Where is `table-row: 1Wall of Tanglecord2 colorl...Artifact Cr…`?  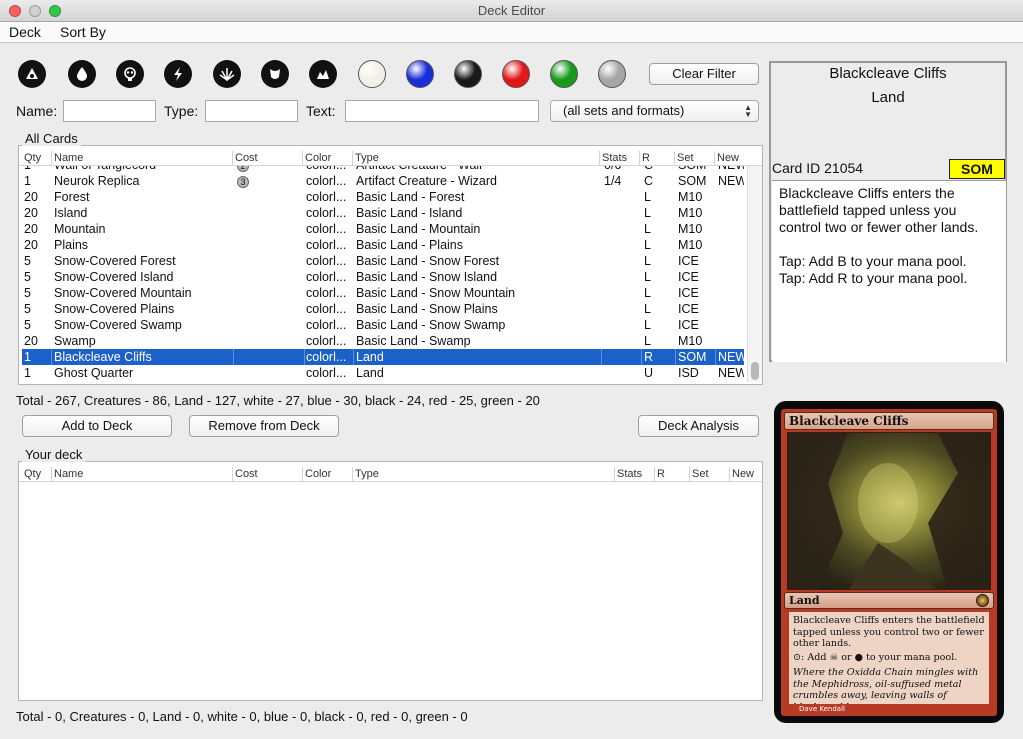 table-row: 1Wall of Tanglecord2 colorl...Artifact Cr… is located at coordinates (383, 169).